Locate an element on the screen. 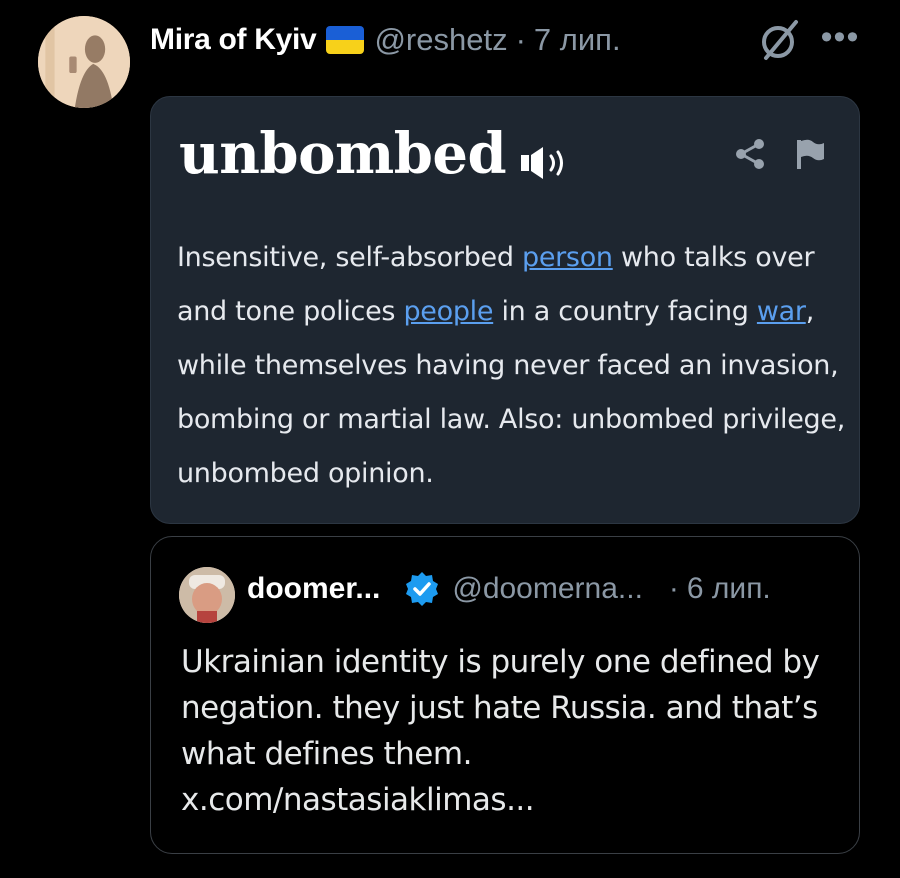  ukraine-flag-icon is located at coordinates (345, 40).